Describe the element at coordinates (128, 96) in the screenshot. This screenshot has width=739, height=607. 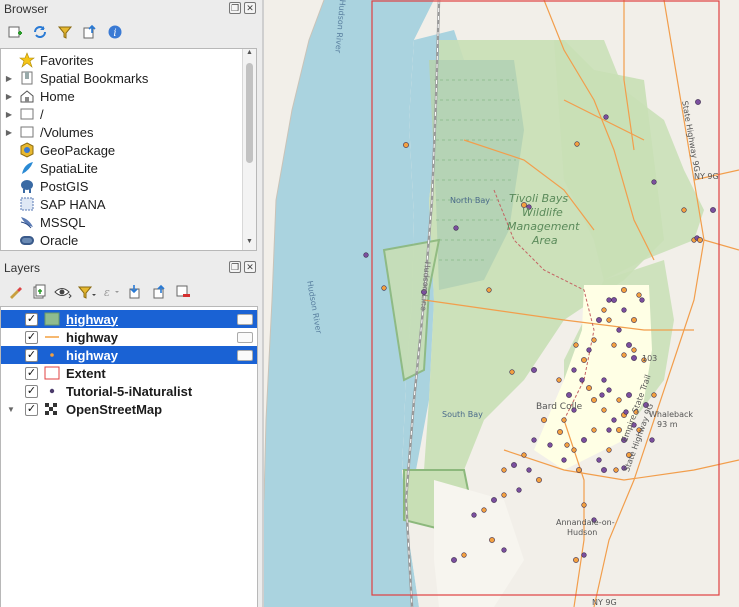
I see `browser-item: ▶ Home` at that location.